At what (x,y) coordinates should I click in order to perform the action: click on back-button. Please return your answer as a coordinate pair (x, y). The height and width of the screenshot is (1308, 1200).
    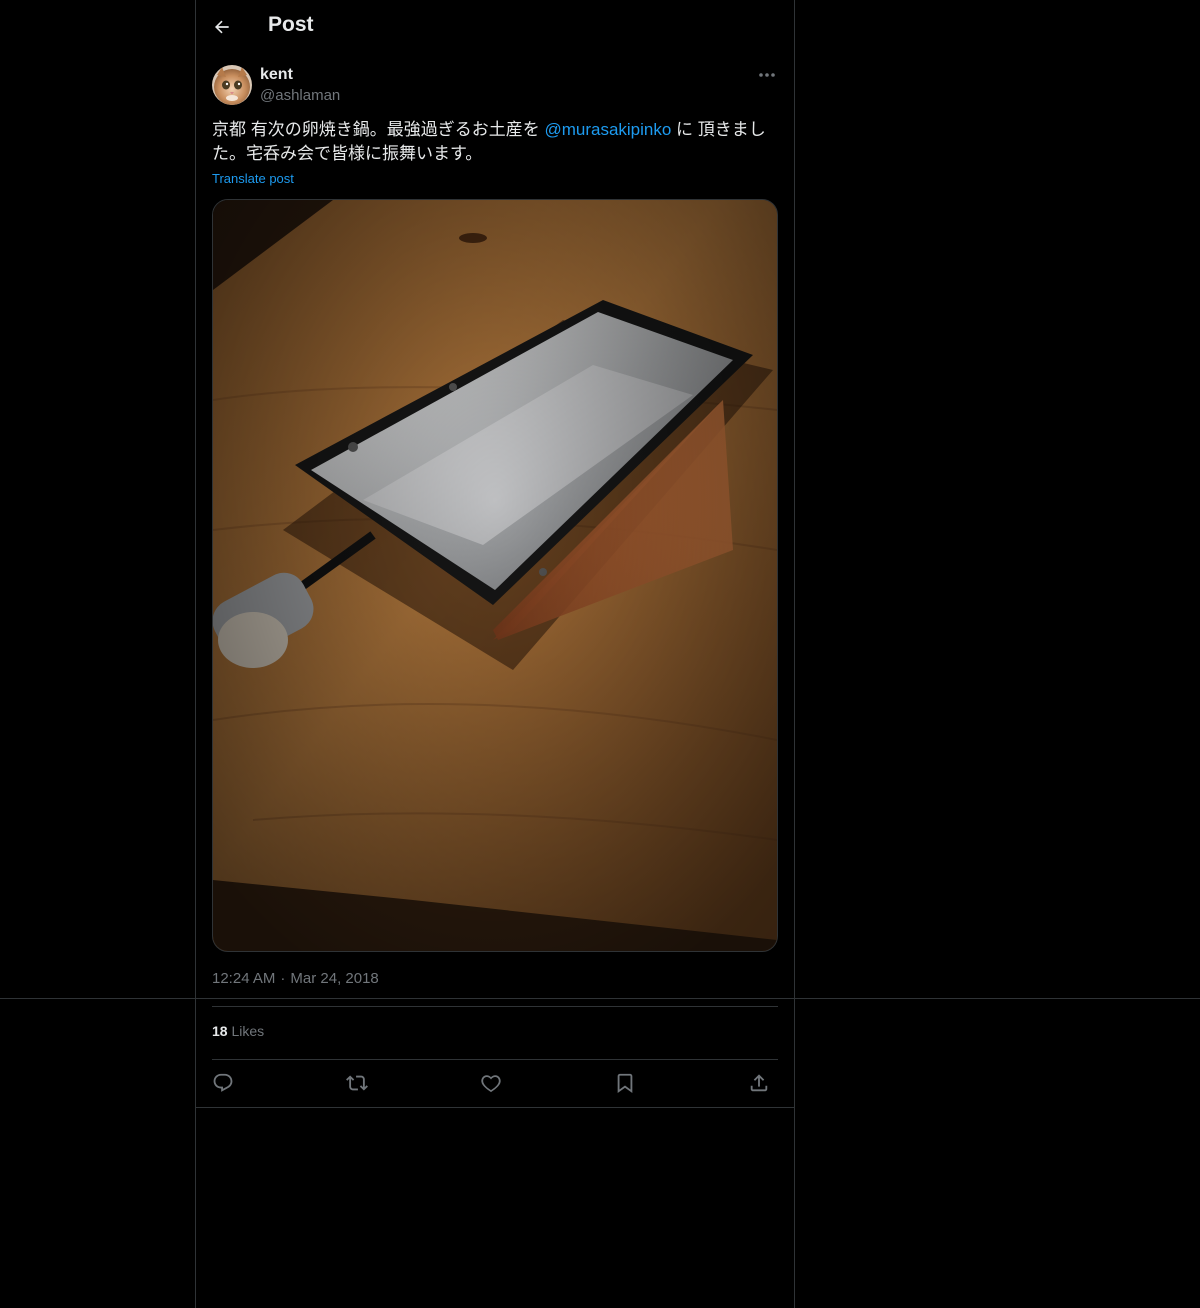
    Looking at the image, I should click on (222, 27).